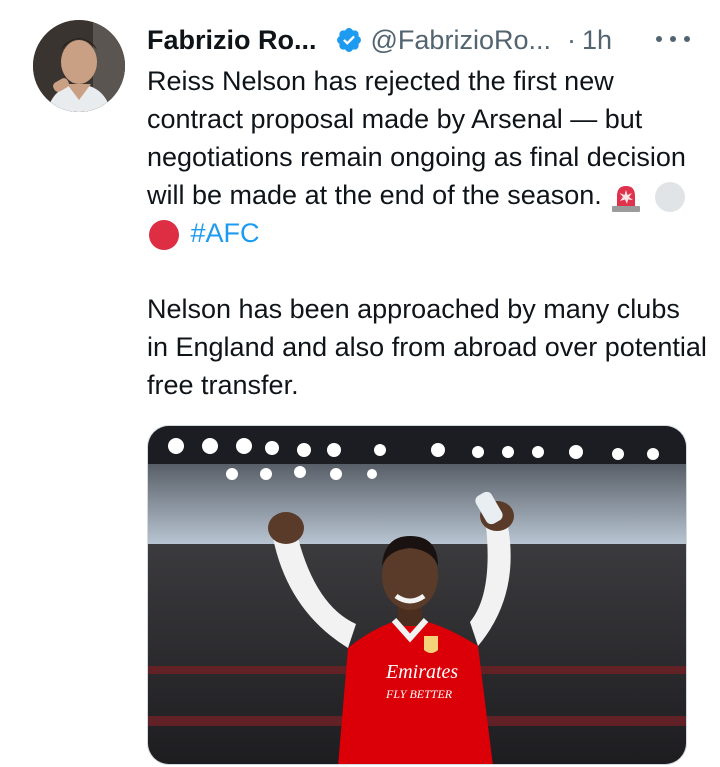 This screenshot has height=767, width=720. I want to click on white-circle-icon, so click(669, 196).